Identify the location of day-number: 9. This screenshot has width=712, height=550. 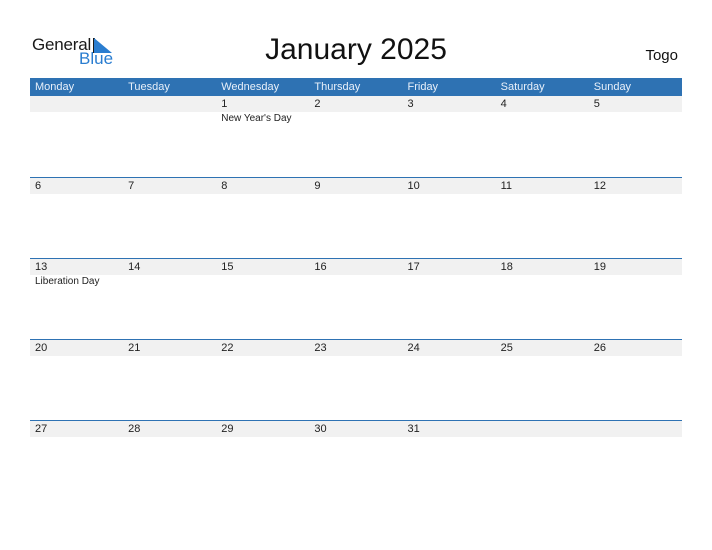
(317, 186).